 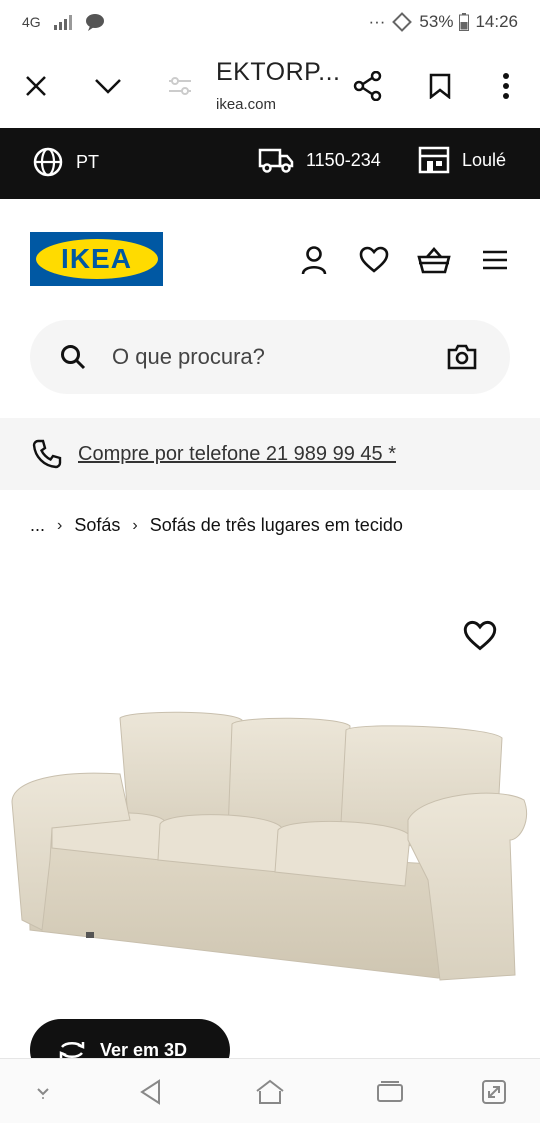 I want to click on hamburger-menu-icon, so click(x=495, y=260).